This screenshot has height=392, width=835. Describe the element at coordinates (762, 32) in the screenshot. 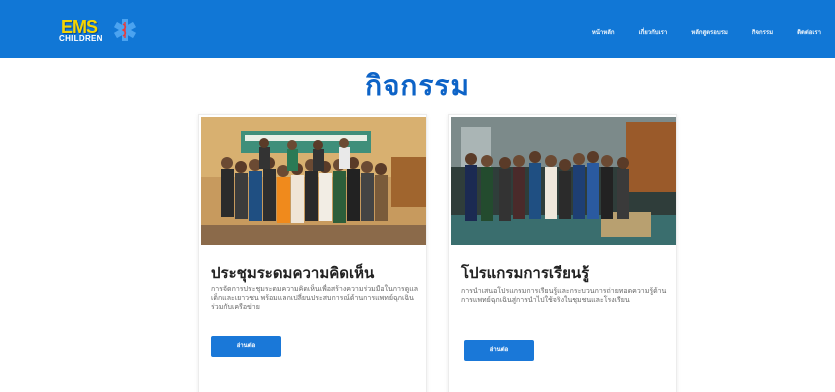

I see `nav-activities: กิจกรรม` at that location.